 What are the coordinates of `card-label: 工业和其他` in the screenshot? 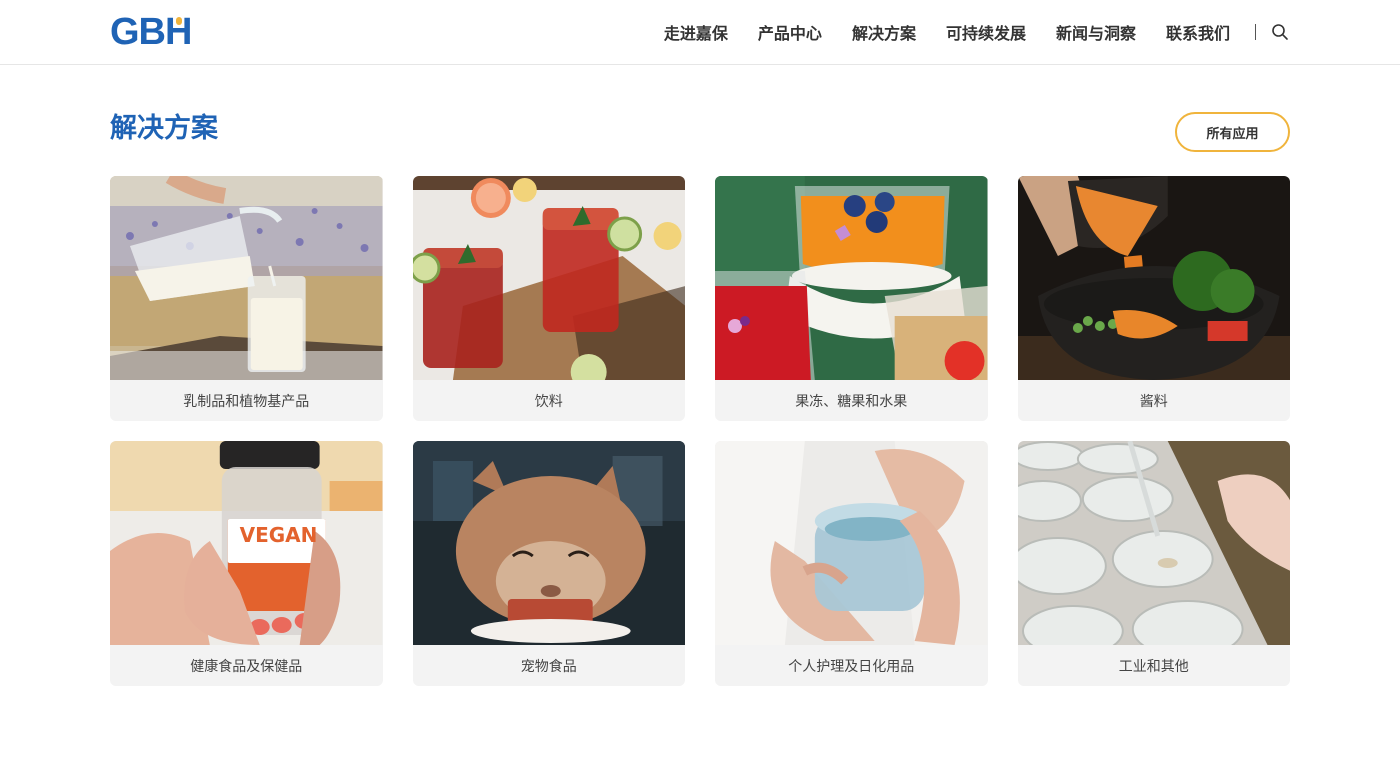 It's located at (1153, 666).